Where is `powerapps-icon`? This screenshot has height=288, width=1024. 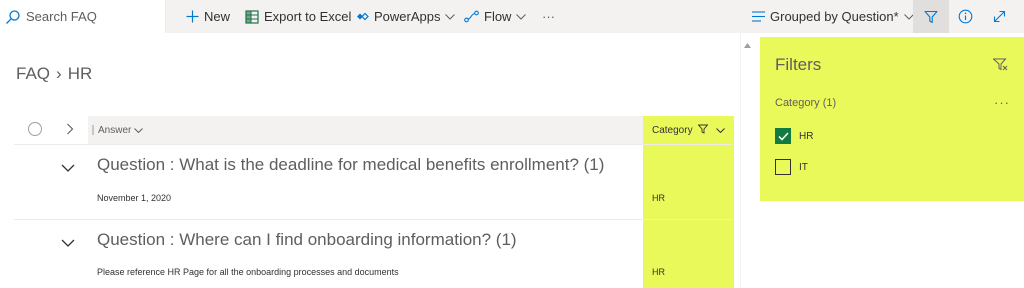 powerapps-icon is located at coordinates (362, 16).